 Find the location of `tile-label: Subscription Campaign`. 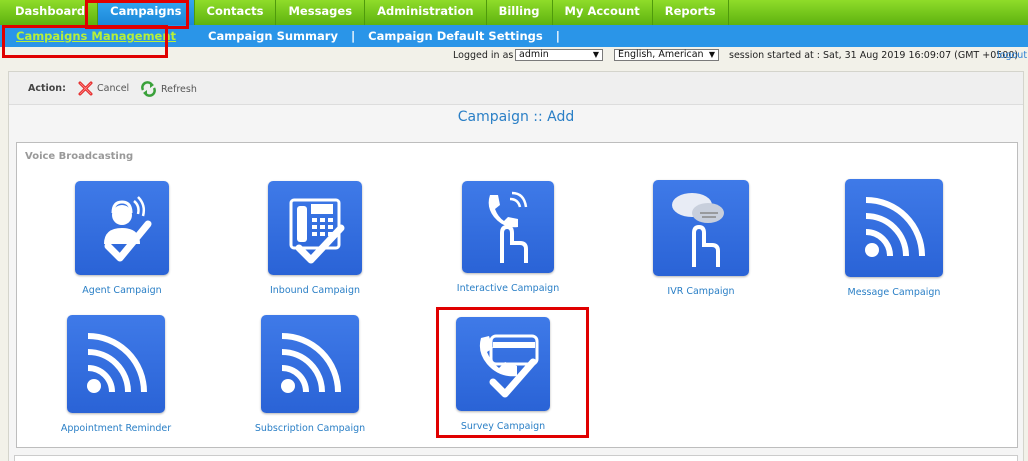

tile-label: Subscription Campaign is located at coordinates (310, 428).